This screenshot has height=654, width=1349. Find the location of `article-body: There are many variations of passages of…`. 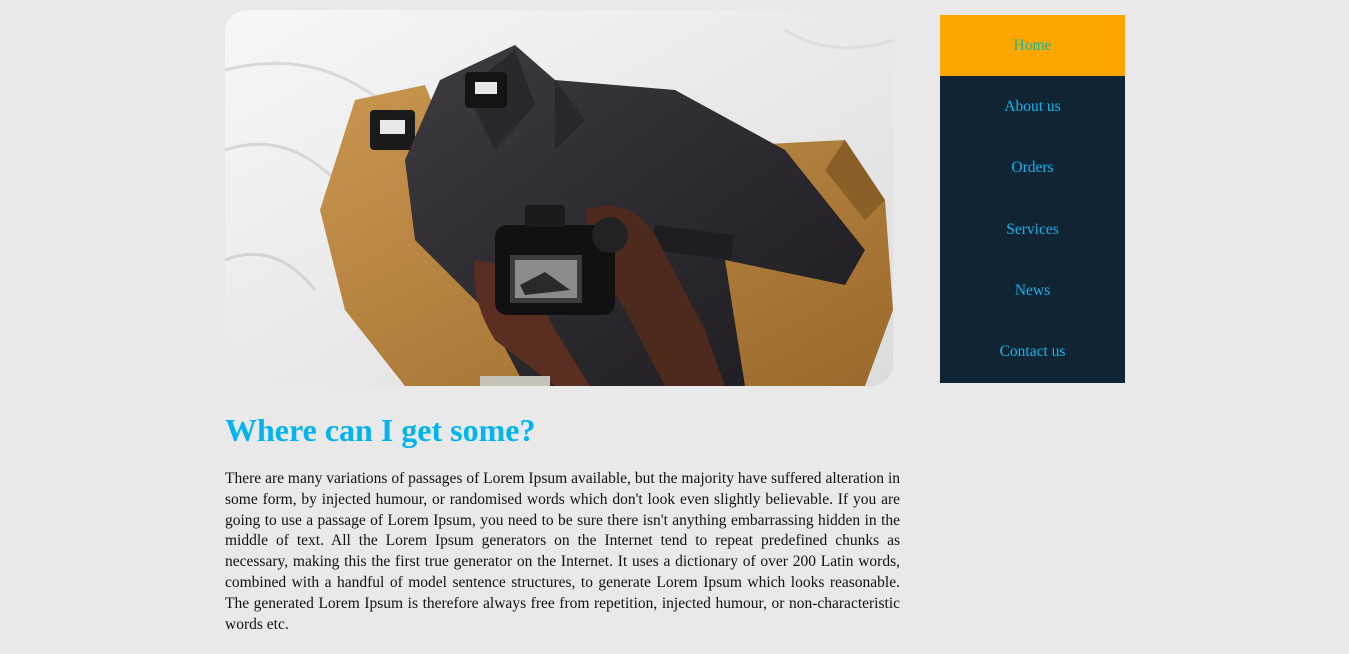

article-body: There are many variations of passages of… is located at coordinates (562, 551).